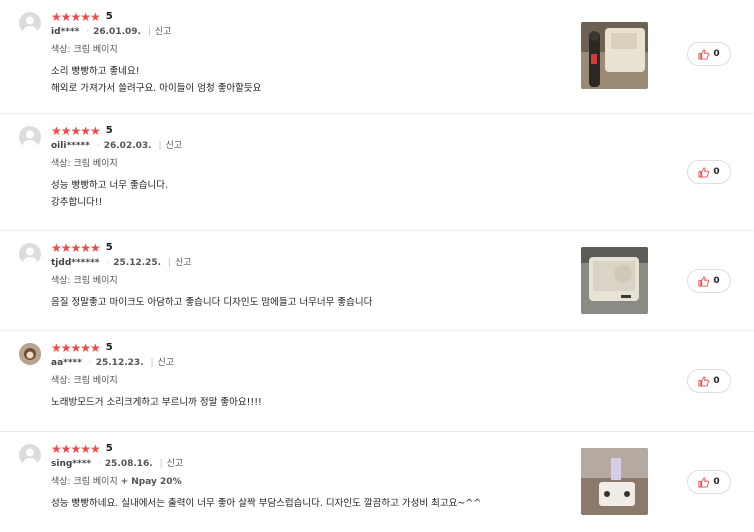 This screenshot has height=532, width=754. I want to click on reviewer-id: tjdd******, so click(75, 263).